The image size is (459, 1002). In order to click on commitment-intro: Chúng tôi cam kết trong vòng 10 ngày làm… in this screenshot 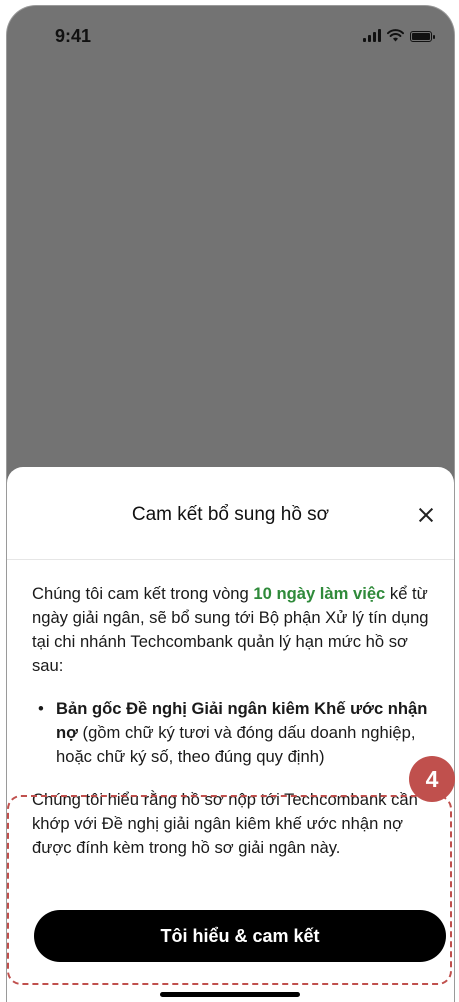, I will do `click(230, 629)`.